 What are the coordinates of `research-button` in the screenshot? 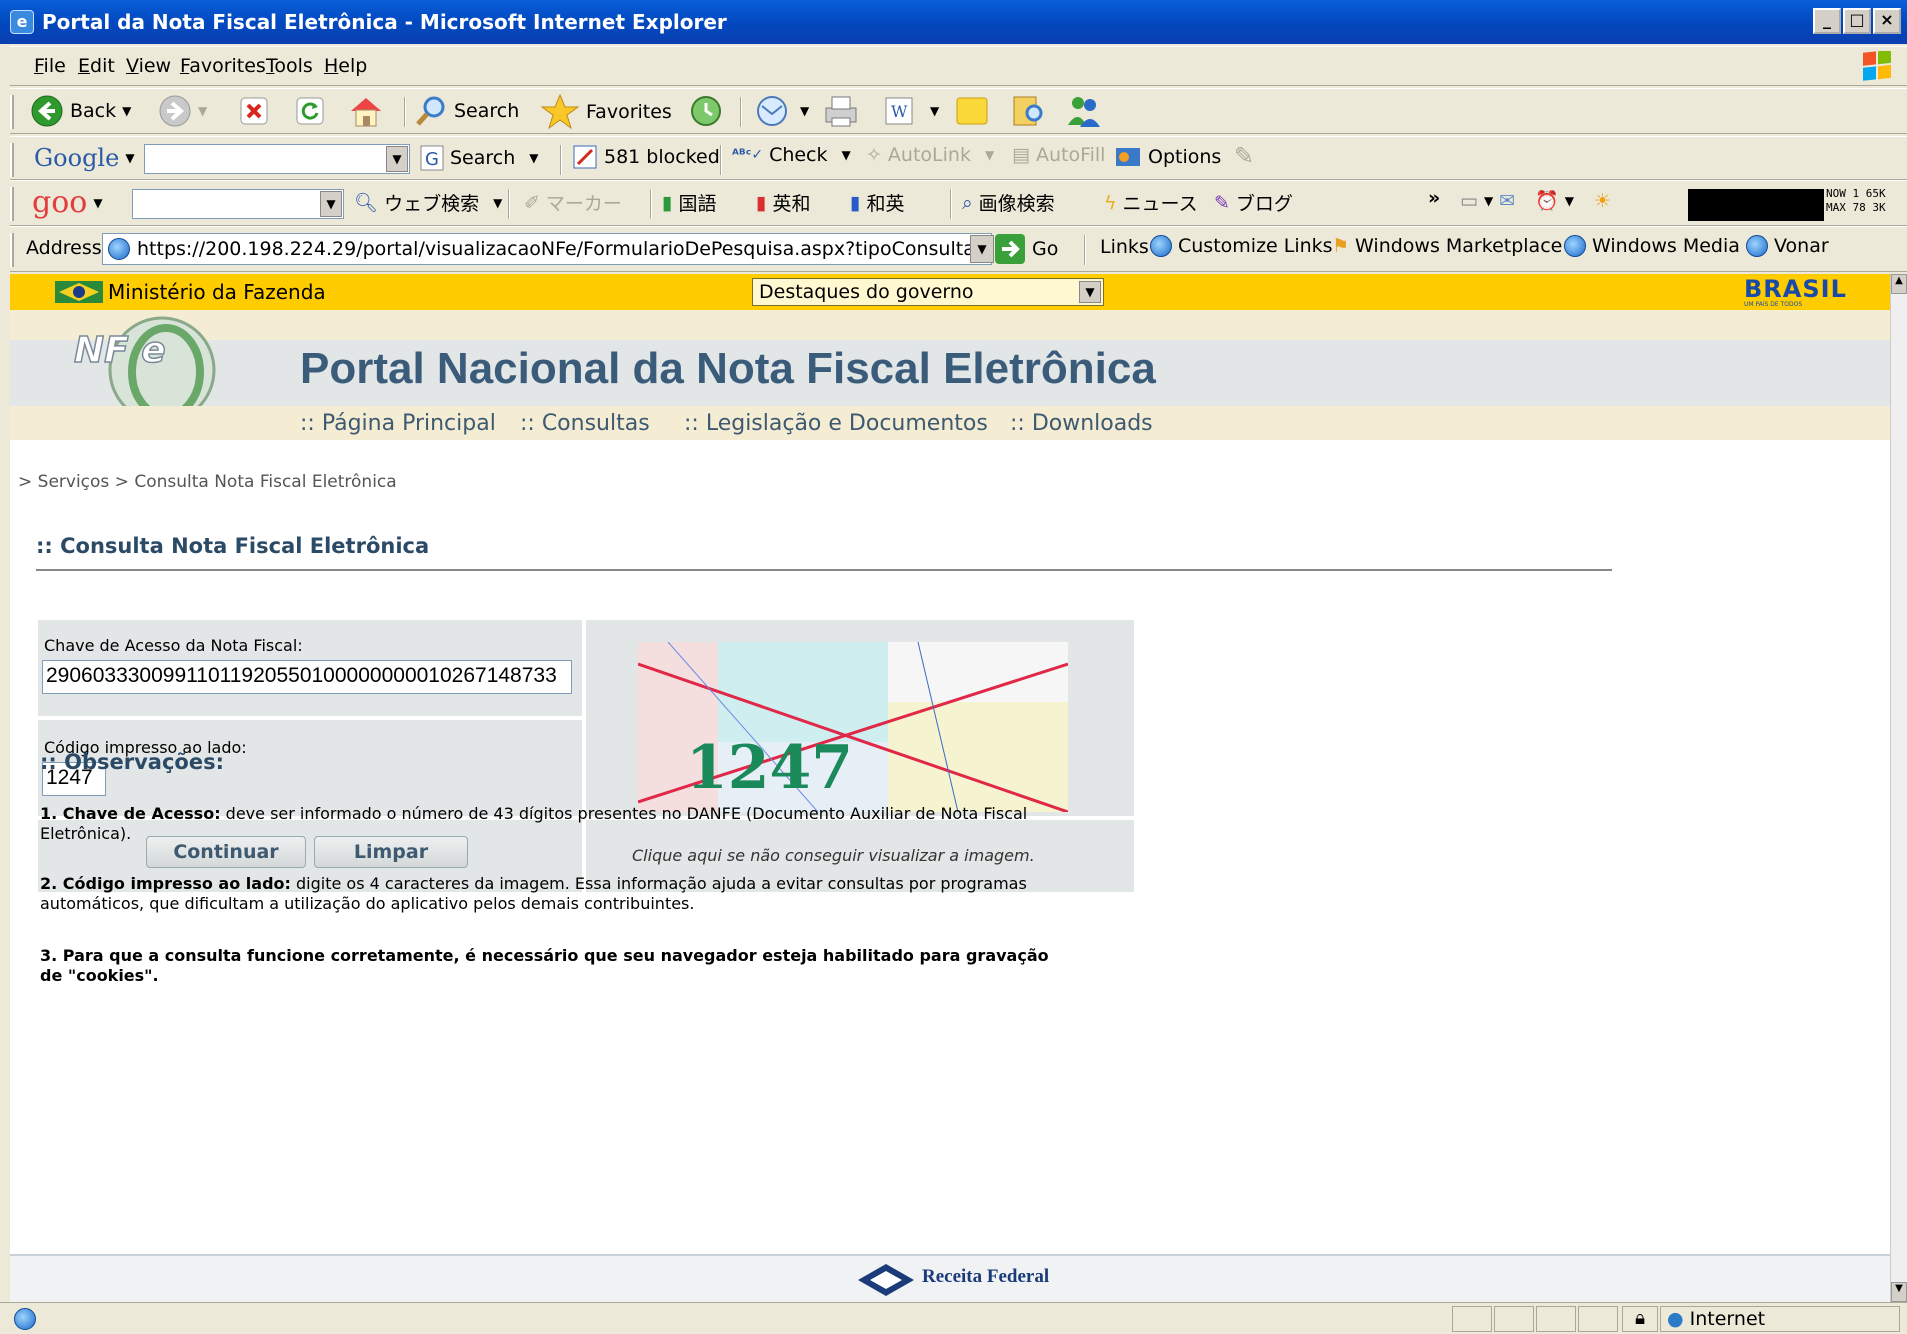 It's located at (1028, 111).